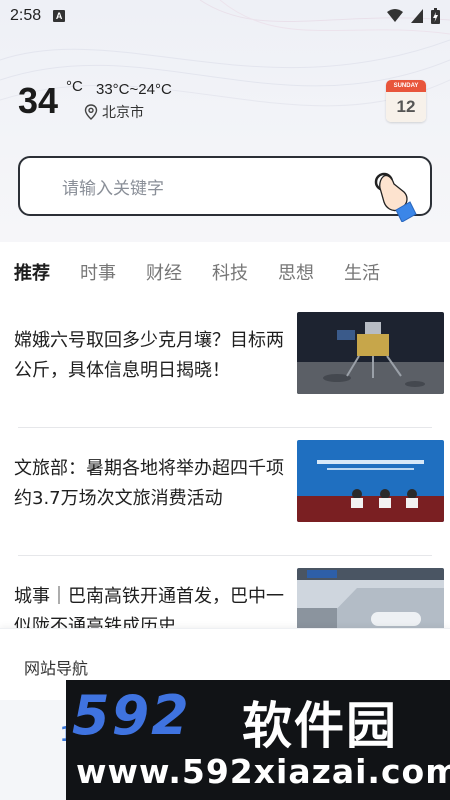  I want to click on news-title: 文旅部：暑期各地将举办超四千项约3.7万场次文旅消费活动, so click(149, 483).